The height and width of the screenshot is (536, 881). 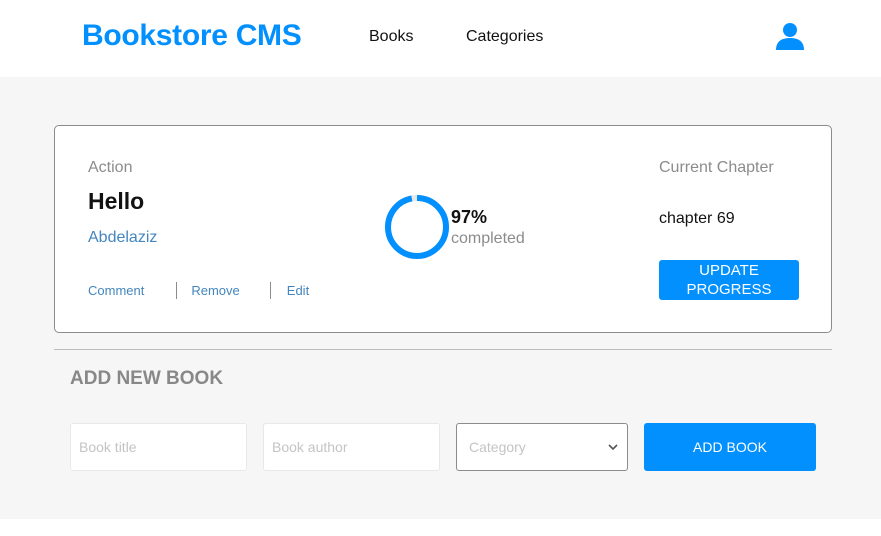 I want to click on book-genre: Action, so click(x=110, y=167).